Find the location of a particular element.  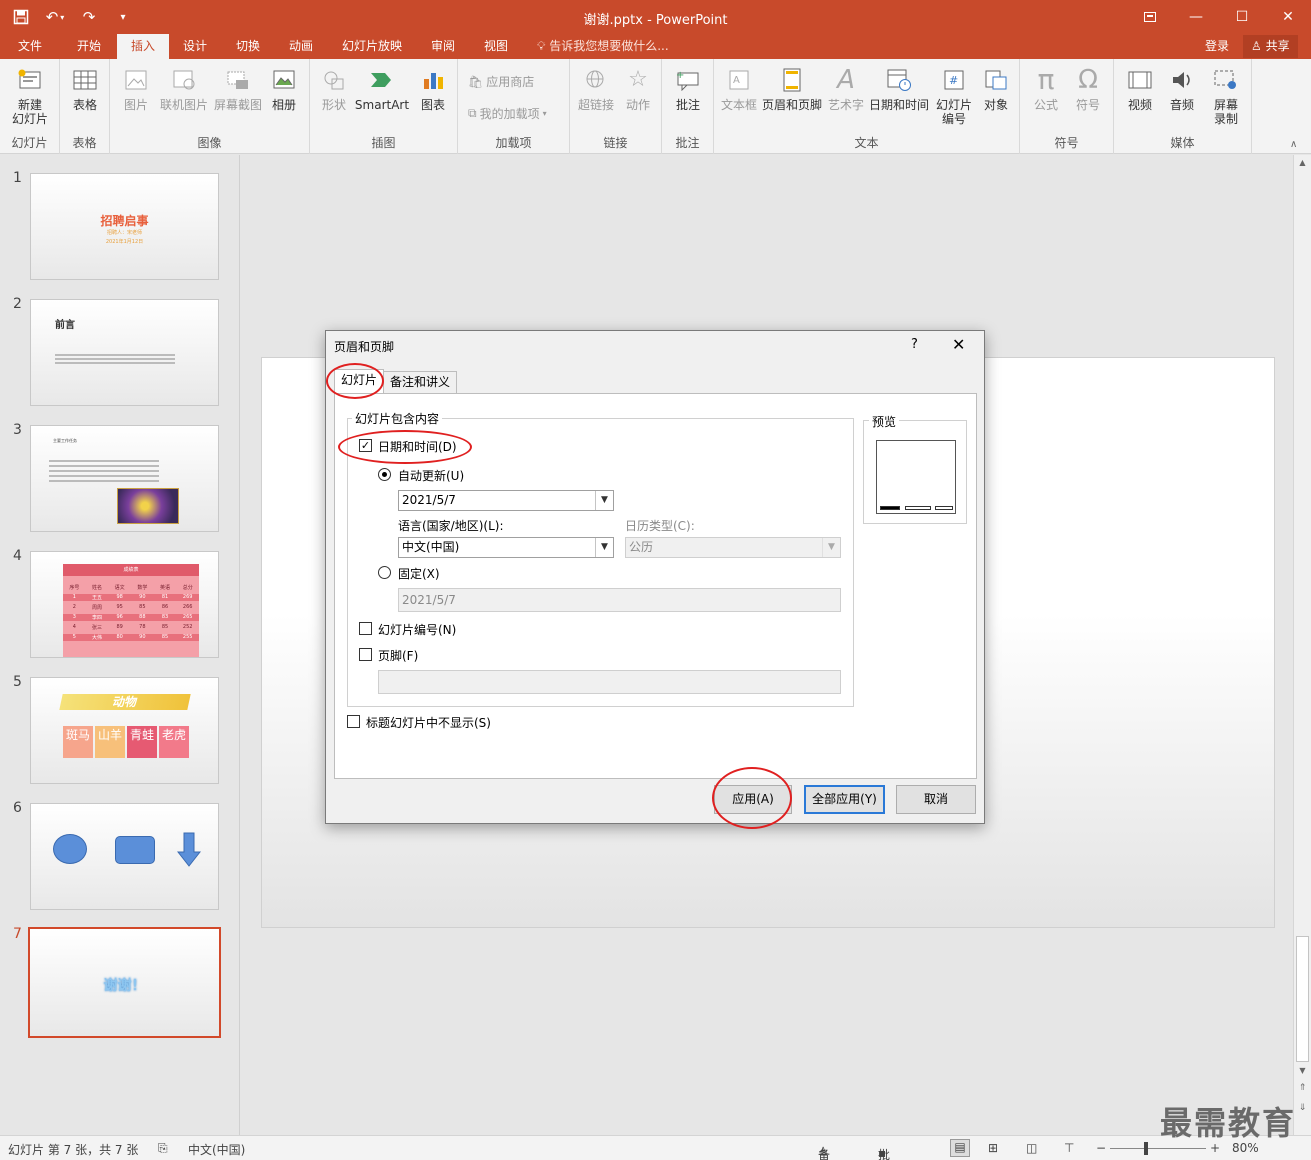

collapse-ribbon-icon: ∧ is located at coordinates (1293, 144).